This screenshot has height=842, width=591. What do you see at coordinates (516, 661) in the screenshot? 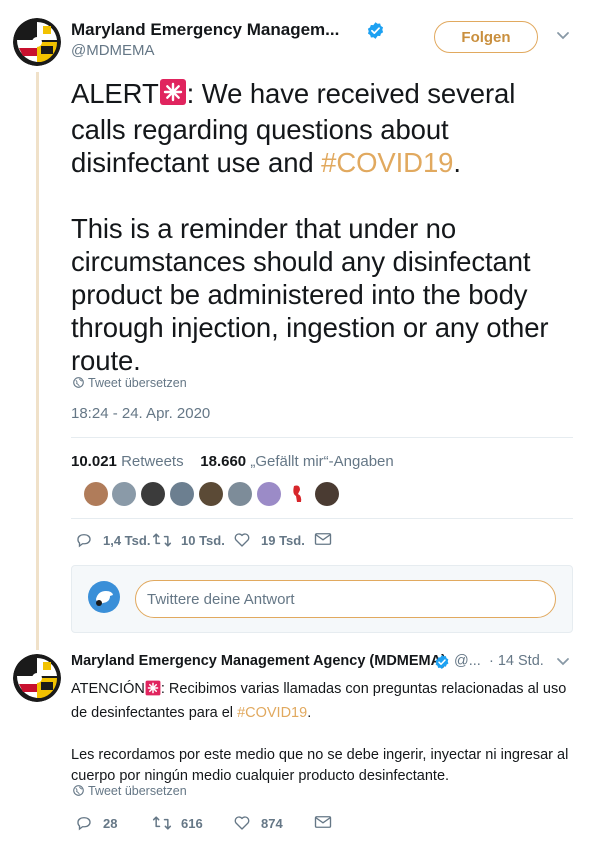
I see `tweet-time: · 14 Std.` at bounding box center [516, 661].